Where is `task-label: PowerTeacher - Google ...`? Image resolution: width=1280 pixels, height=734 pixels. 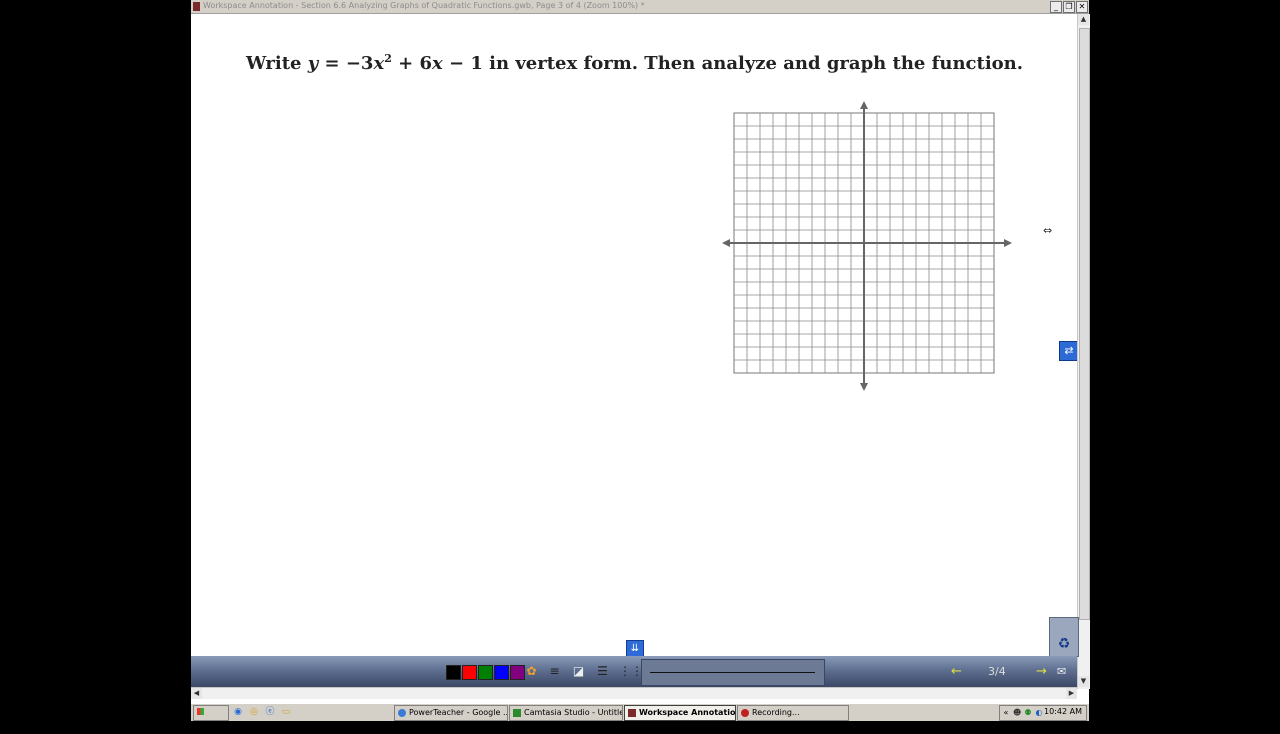
task-label: PowerTeacher - Google ... is located at coordinates (458, 712).